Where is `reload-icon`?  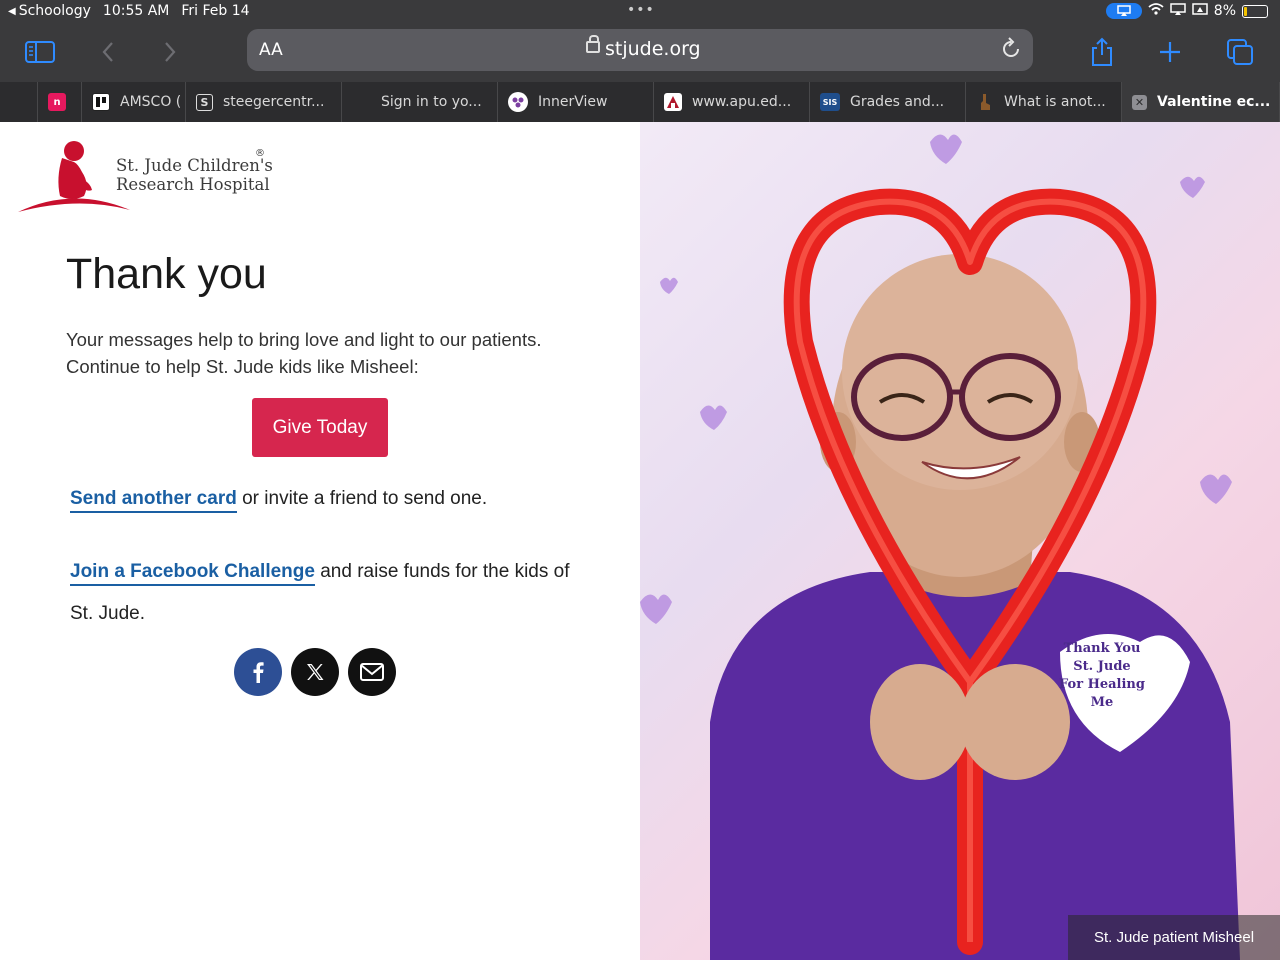 reload-icon is located at coordinates (1011, 47).